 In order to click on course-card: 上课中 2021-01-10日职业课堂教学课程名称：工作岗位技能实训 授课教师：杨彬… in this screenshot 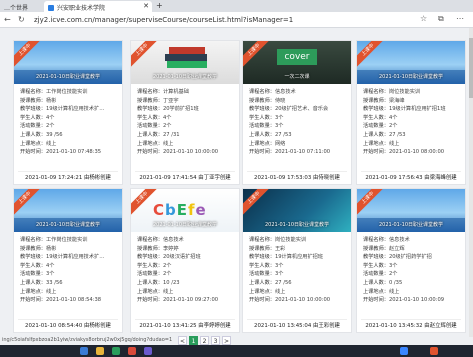, I will do `click(68, 260)`.